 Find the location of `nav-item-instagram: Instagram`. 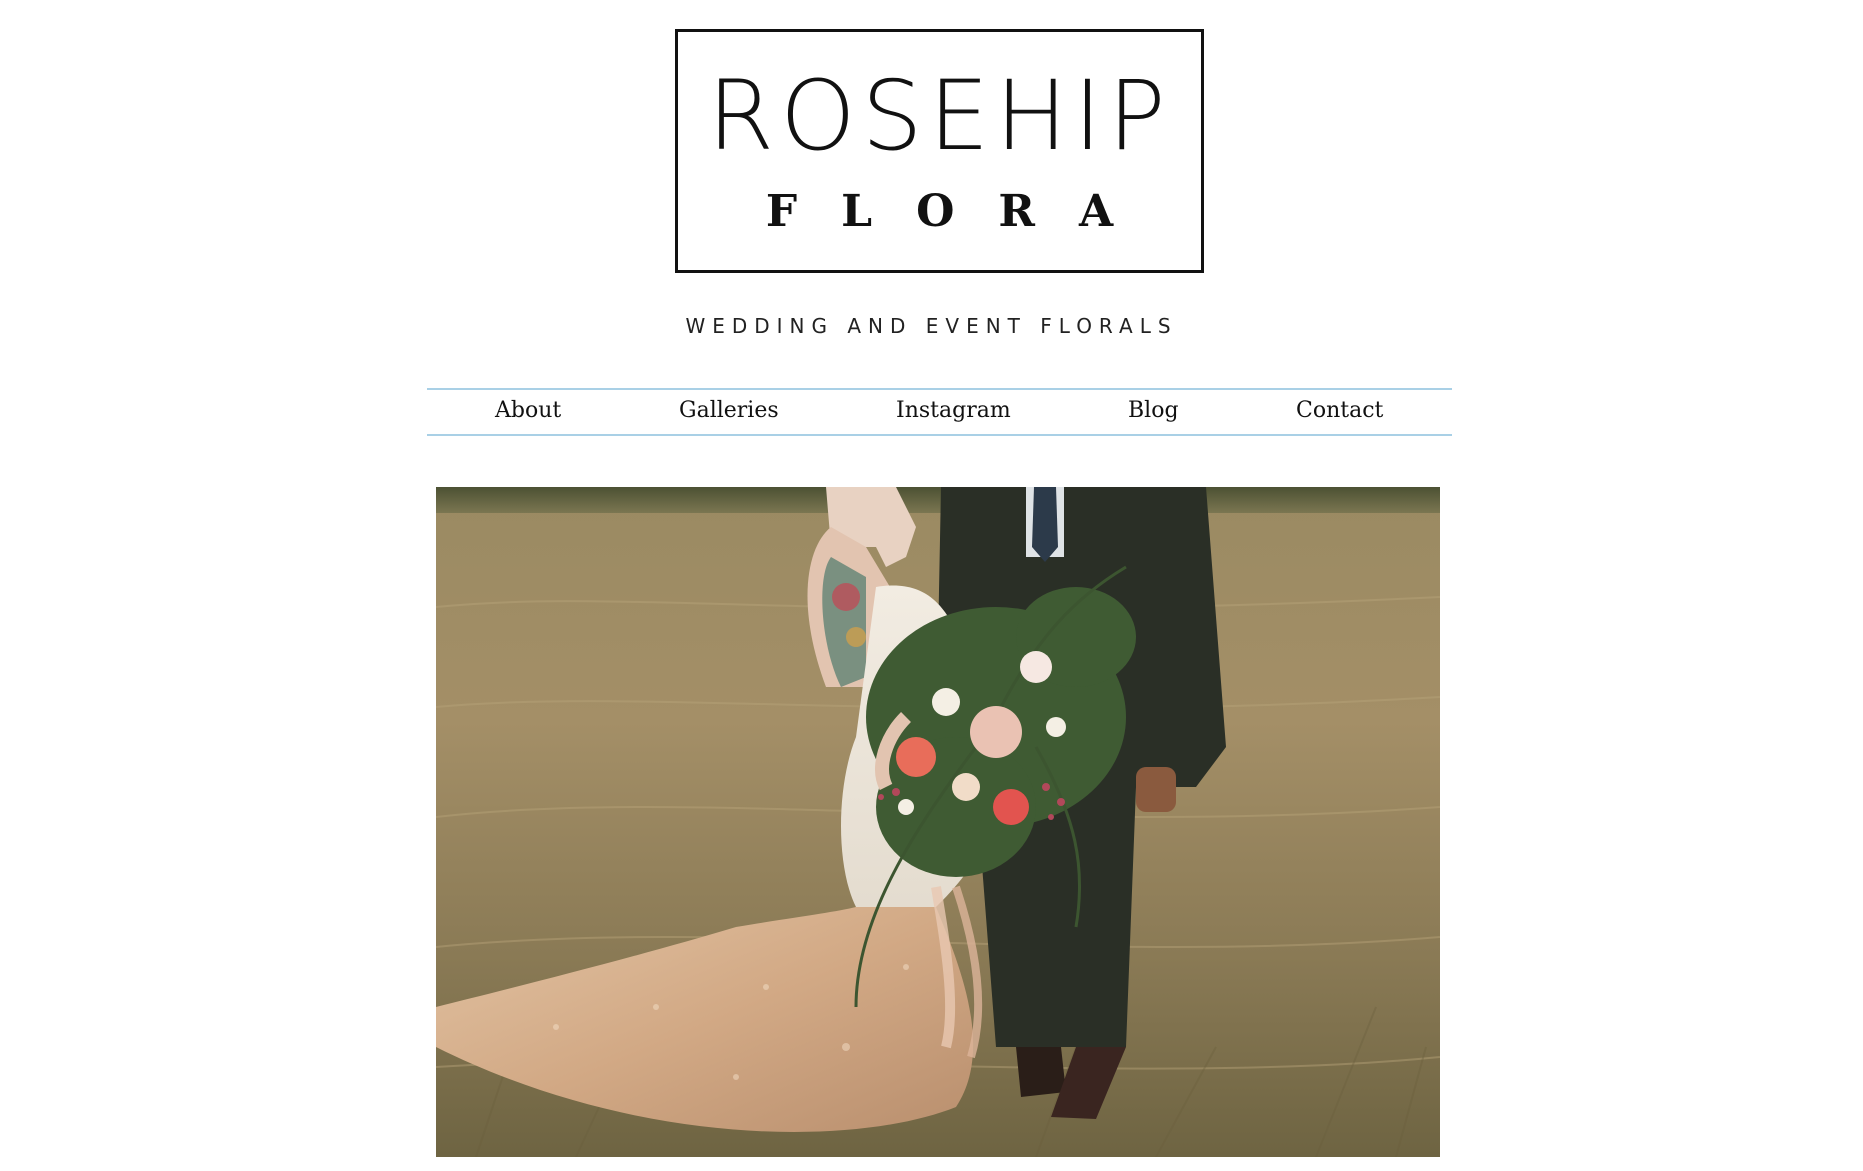

nav-item-instagram: Instagram is located at coordinates (953, 410).